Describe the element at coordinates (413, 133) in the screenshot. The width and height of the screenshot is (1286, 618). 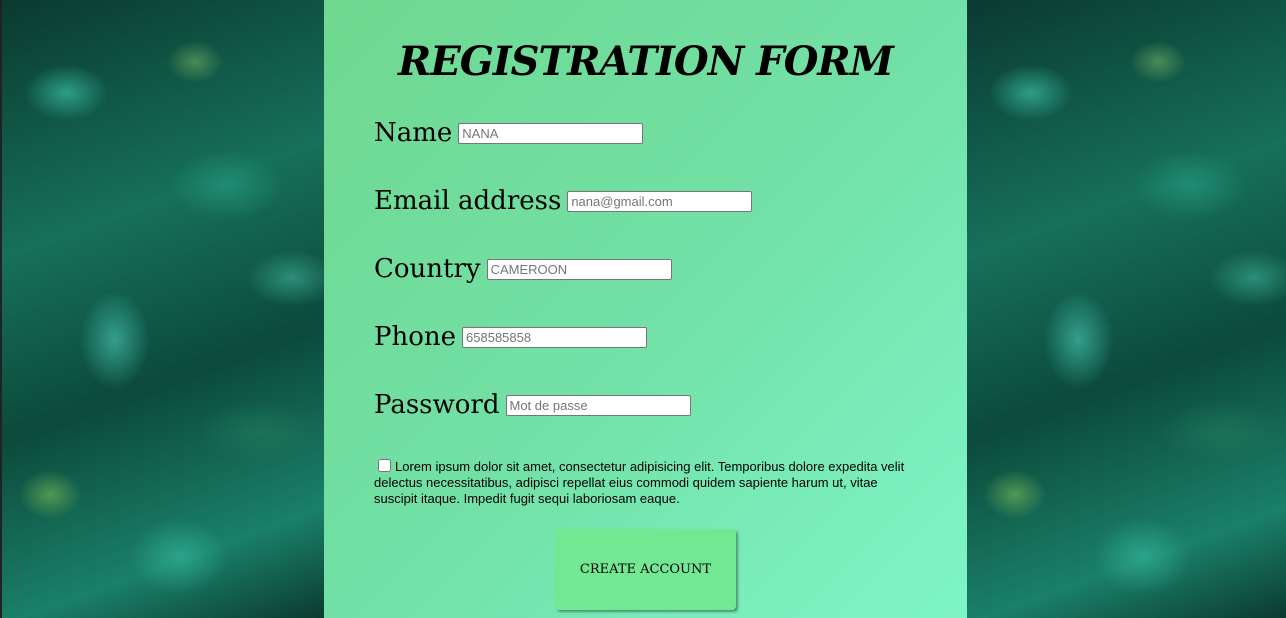
I see `name-label: Name` at that location.